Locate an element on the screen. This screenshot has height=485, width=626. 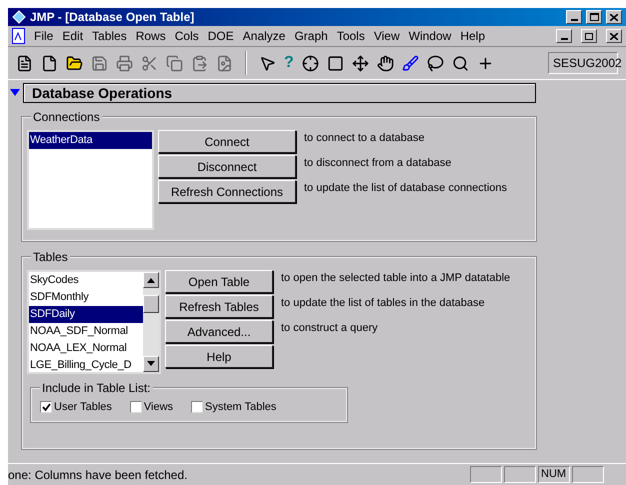
maximize-icon is located at coordinates (594, 17).